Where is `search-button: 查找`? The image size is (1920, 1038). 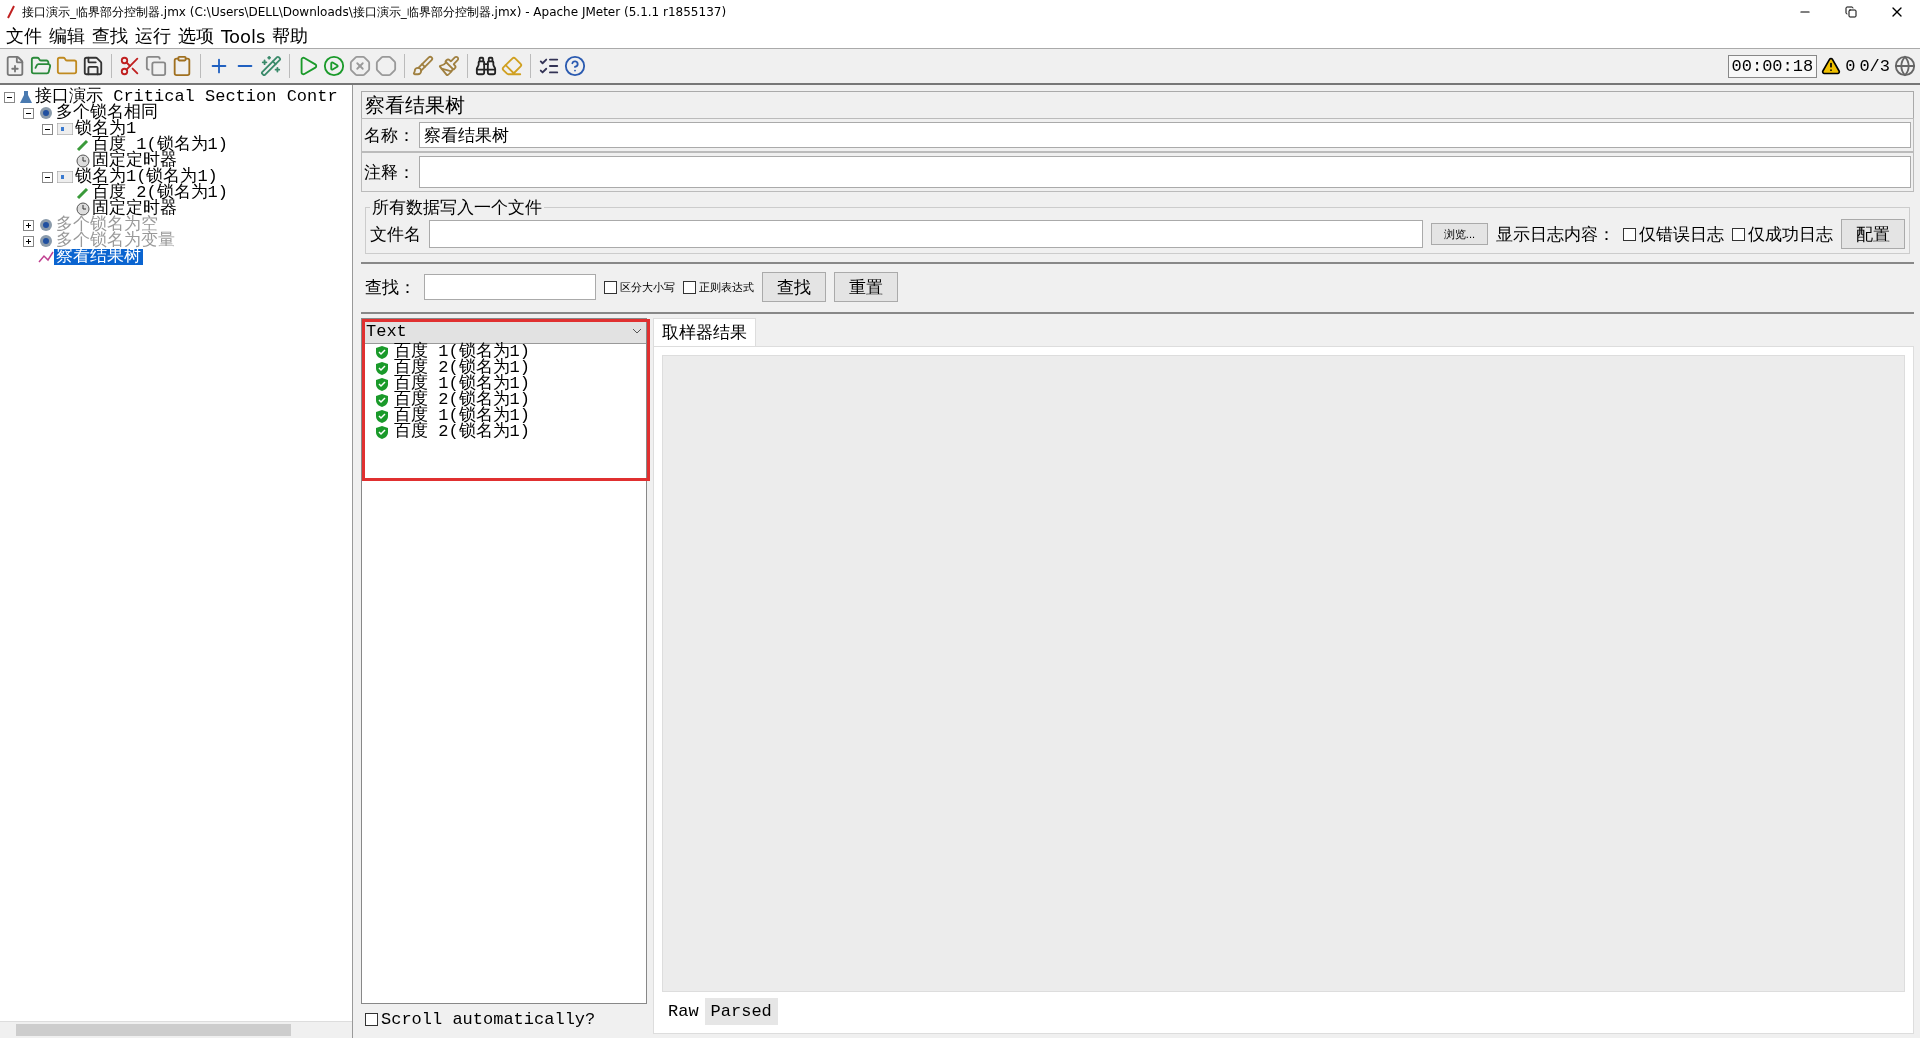 search-button: 查找 is located at coordinates (794, 287).